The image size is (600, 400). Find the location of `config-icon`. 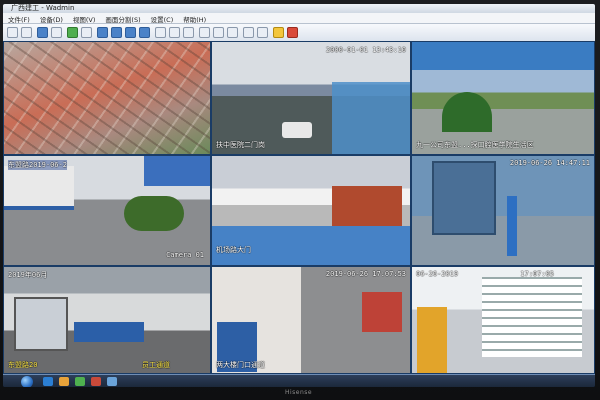

config-icon is located at coordinates (248, 32).